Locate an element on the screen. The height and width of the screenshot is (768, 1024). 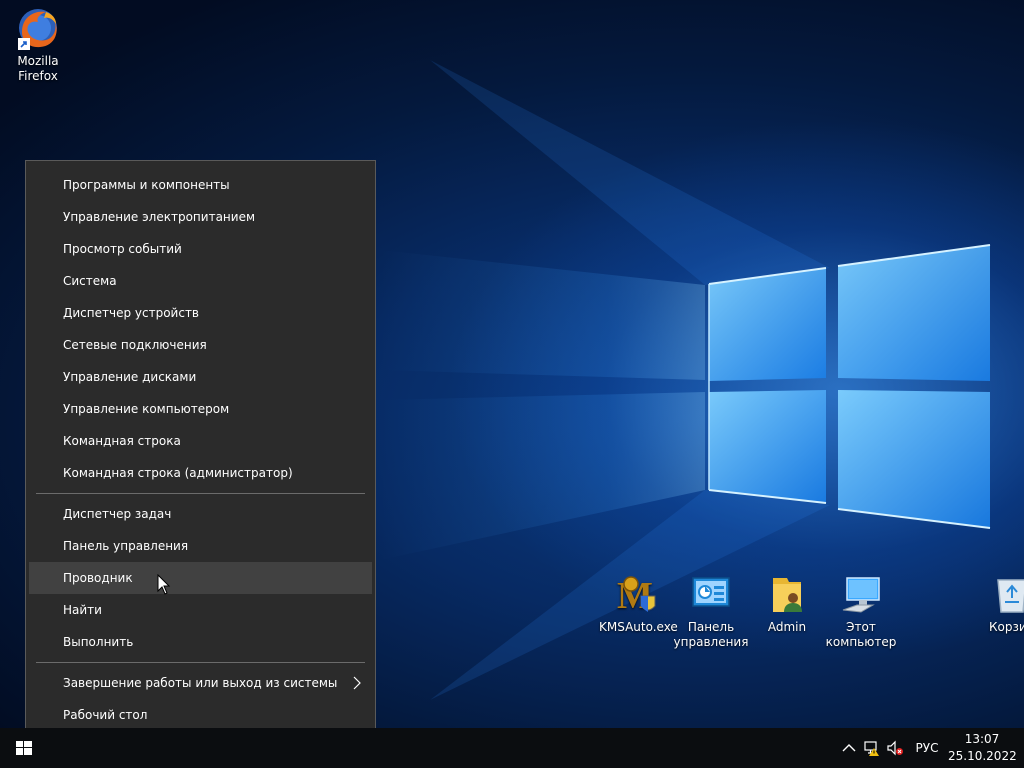
volume-muted-icon is located at coordinates (895, 748).